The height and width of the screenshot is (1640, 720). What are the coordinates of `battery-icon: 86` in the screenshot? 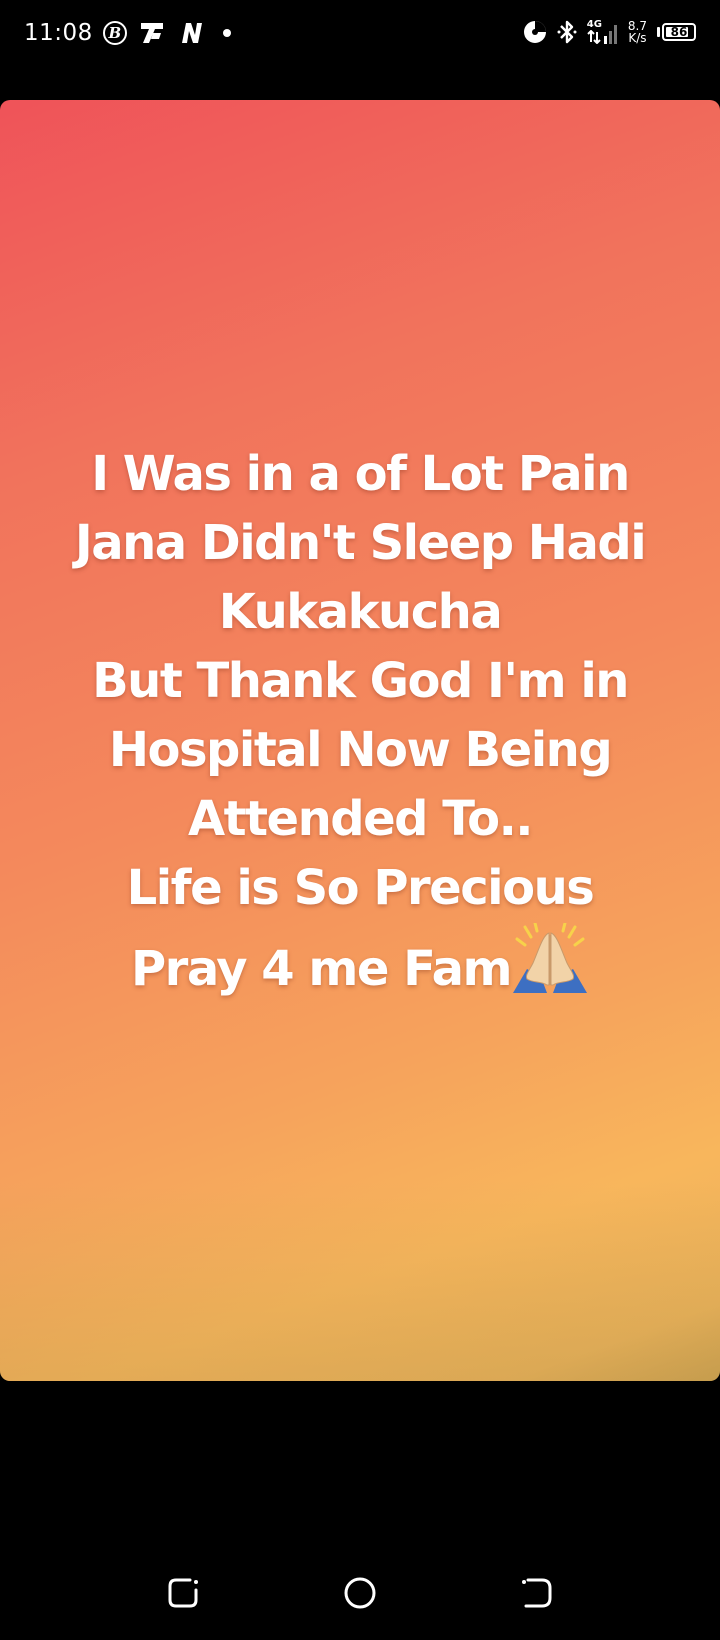 It's located at (676, 32).